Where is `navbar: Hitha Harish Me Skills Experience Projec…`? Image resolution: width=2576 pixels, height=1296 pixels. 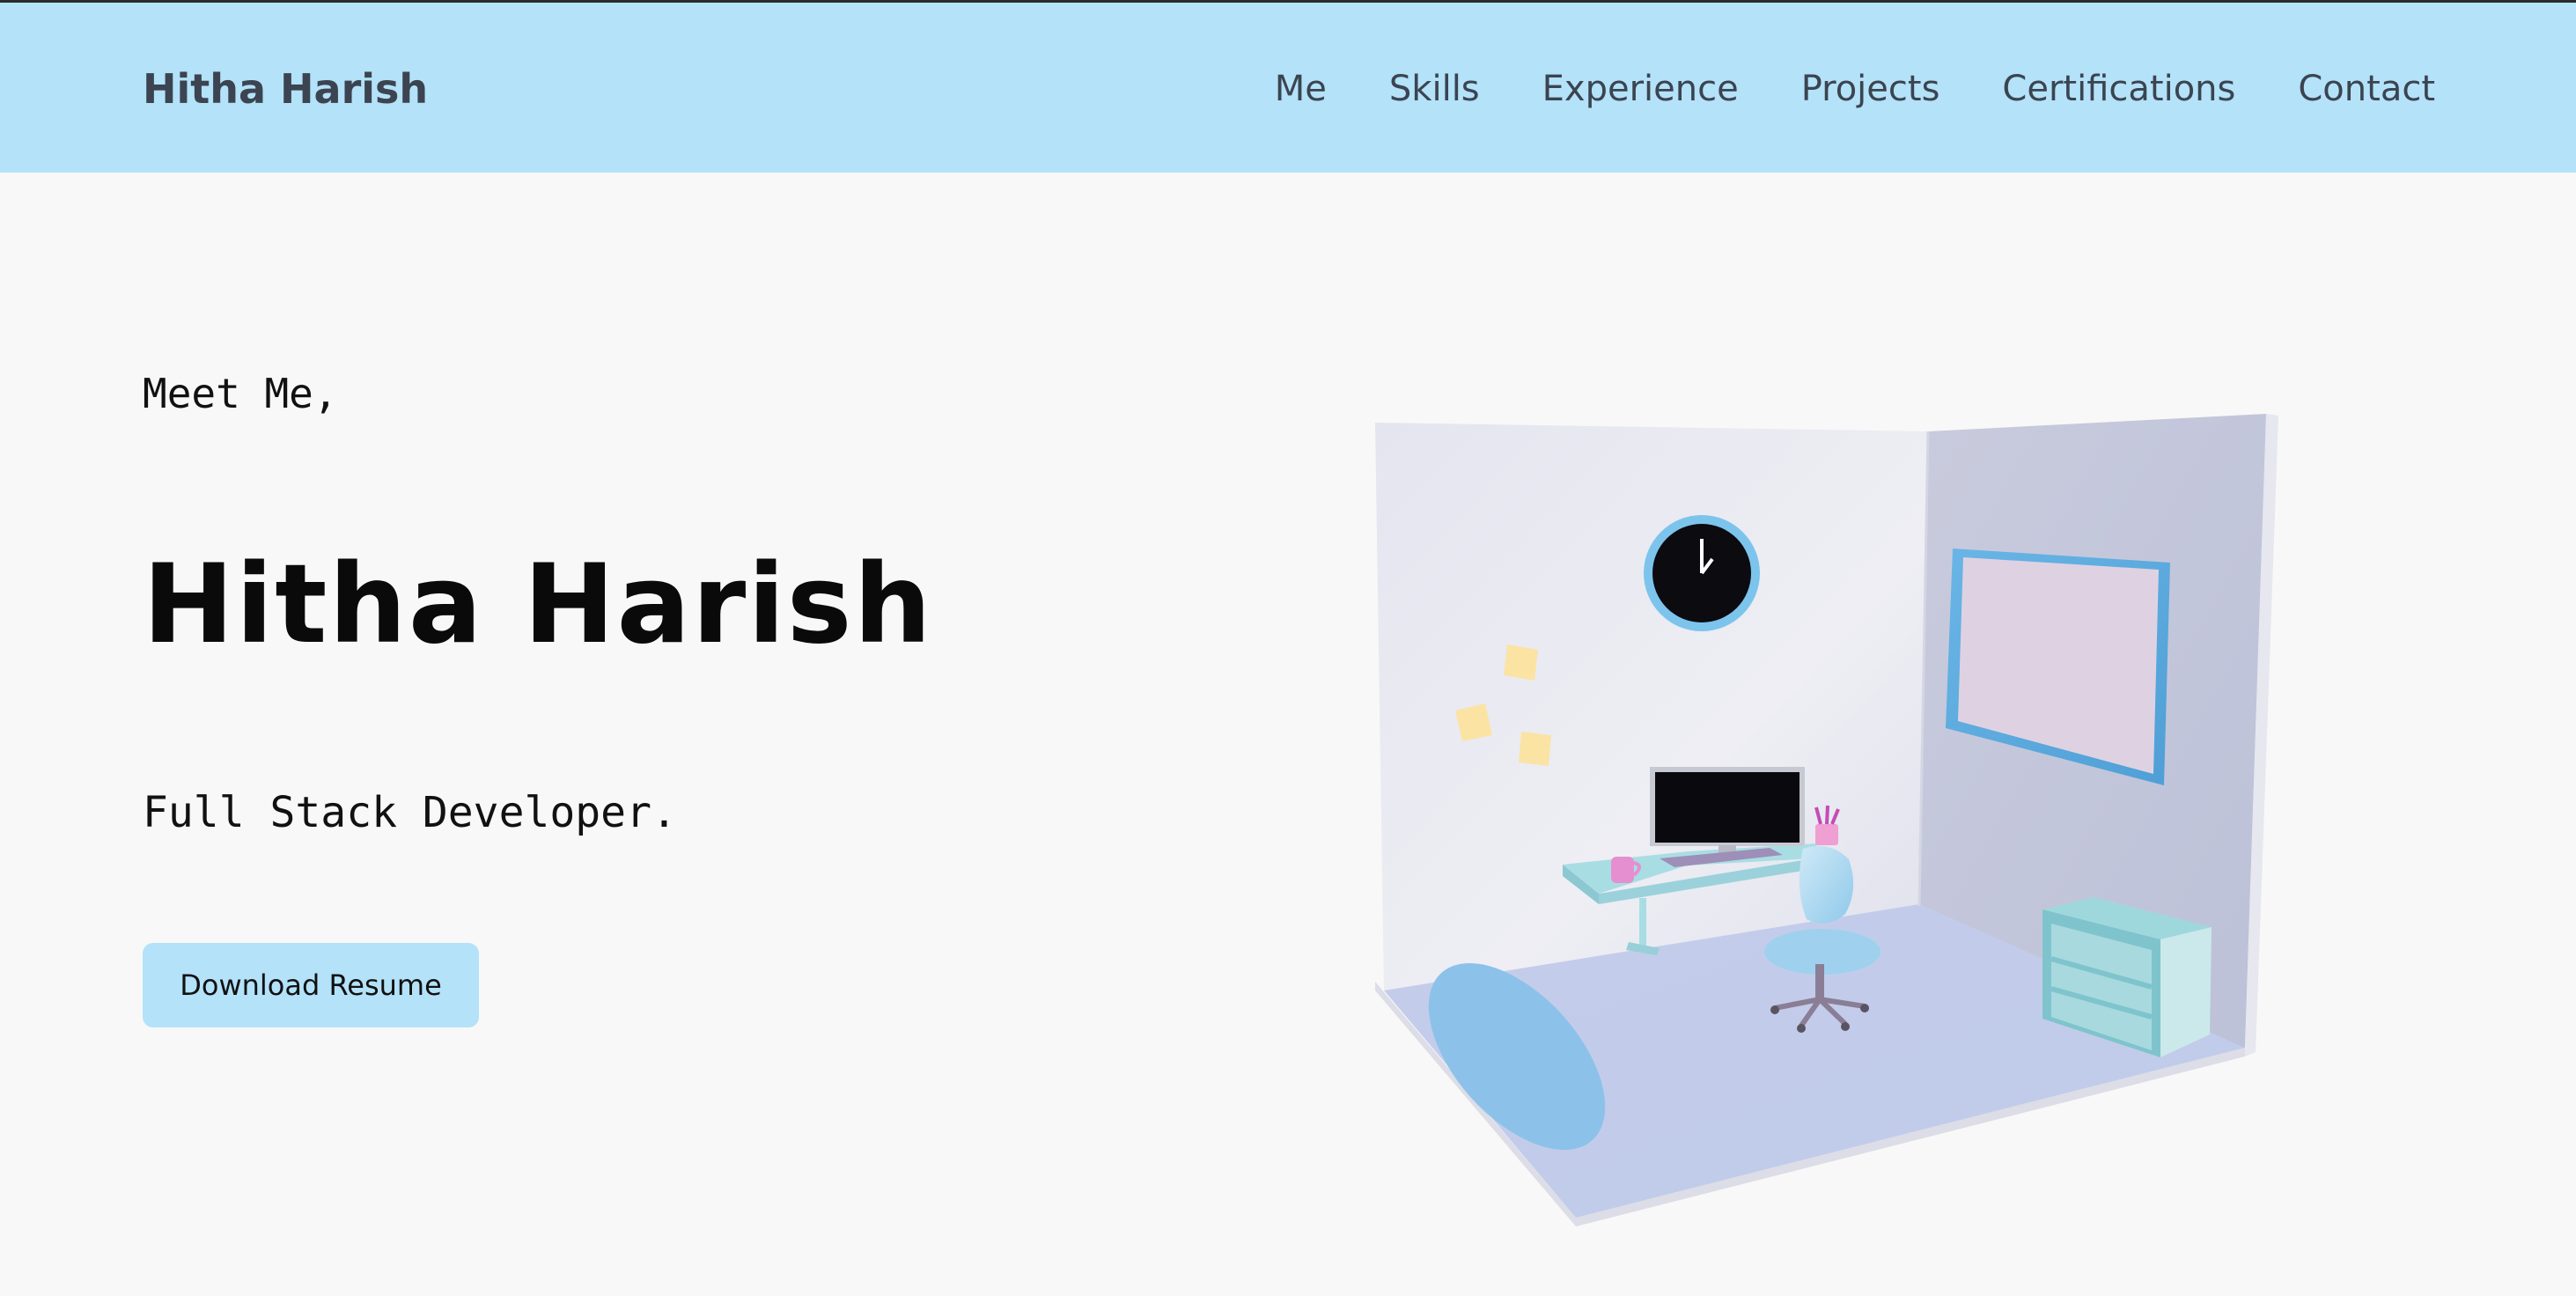
navbar: Hitha Harish Me Skills Experience Projec… is located at coordinates (1288, 86).